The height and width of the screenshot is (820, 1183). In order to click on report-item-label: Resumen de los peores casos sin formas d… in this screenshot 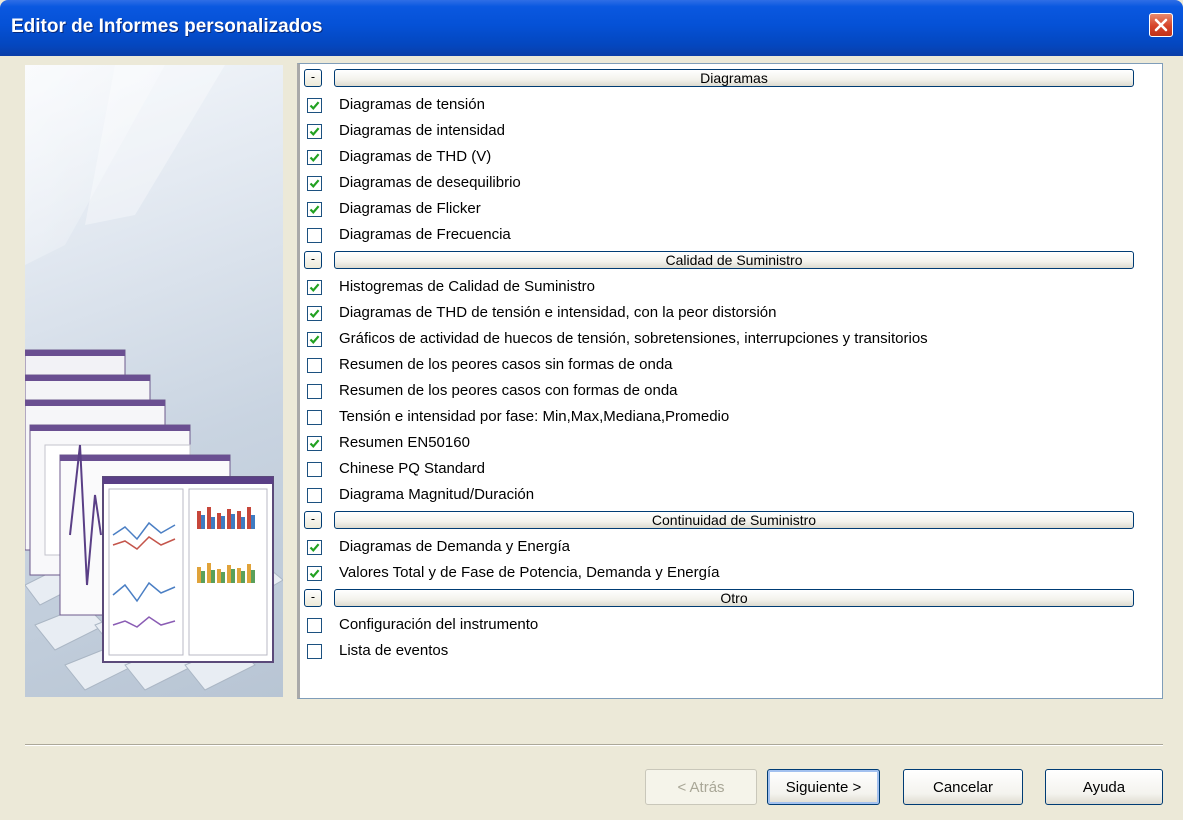, I will do `click(506, 364)`.